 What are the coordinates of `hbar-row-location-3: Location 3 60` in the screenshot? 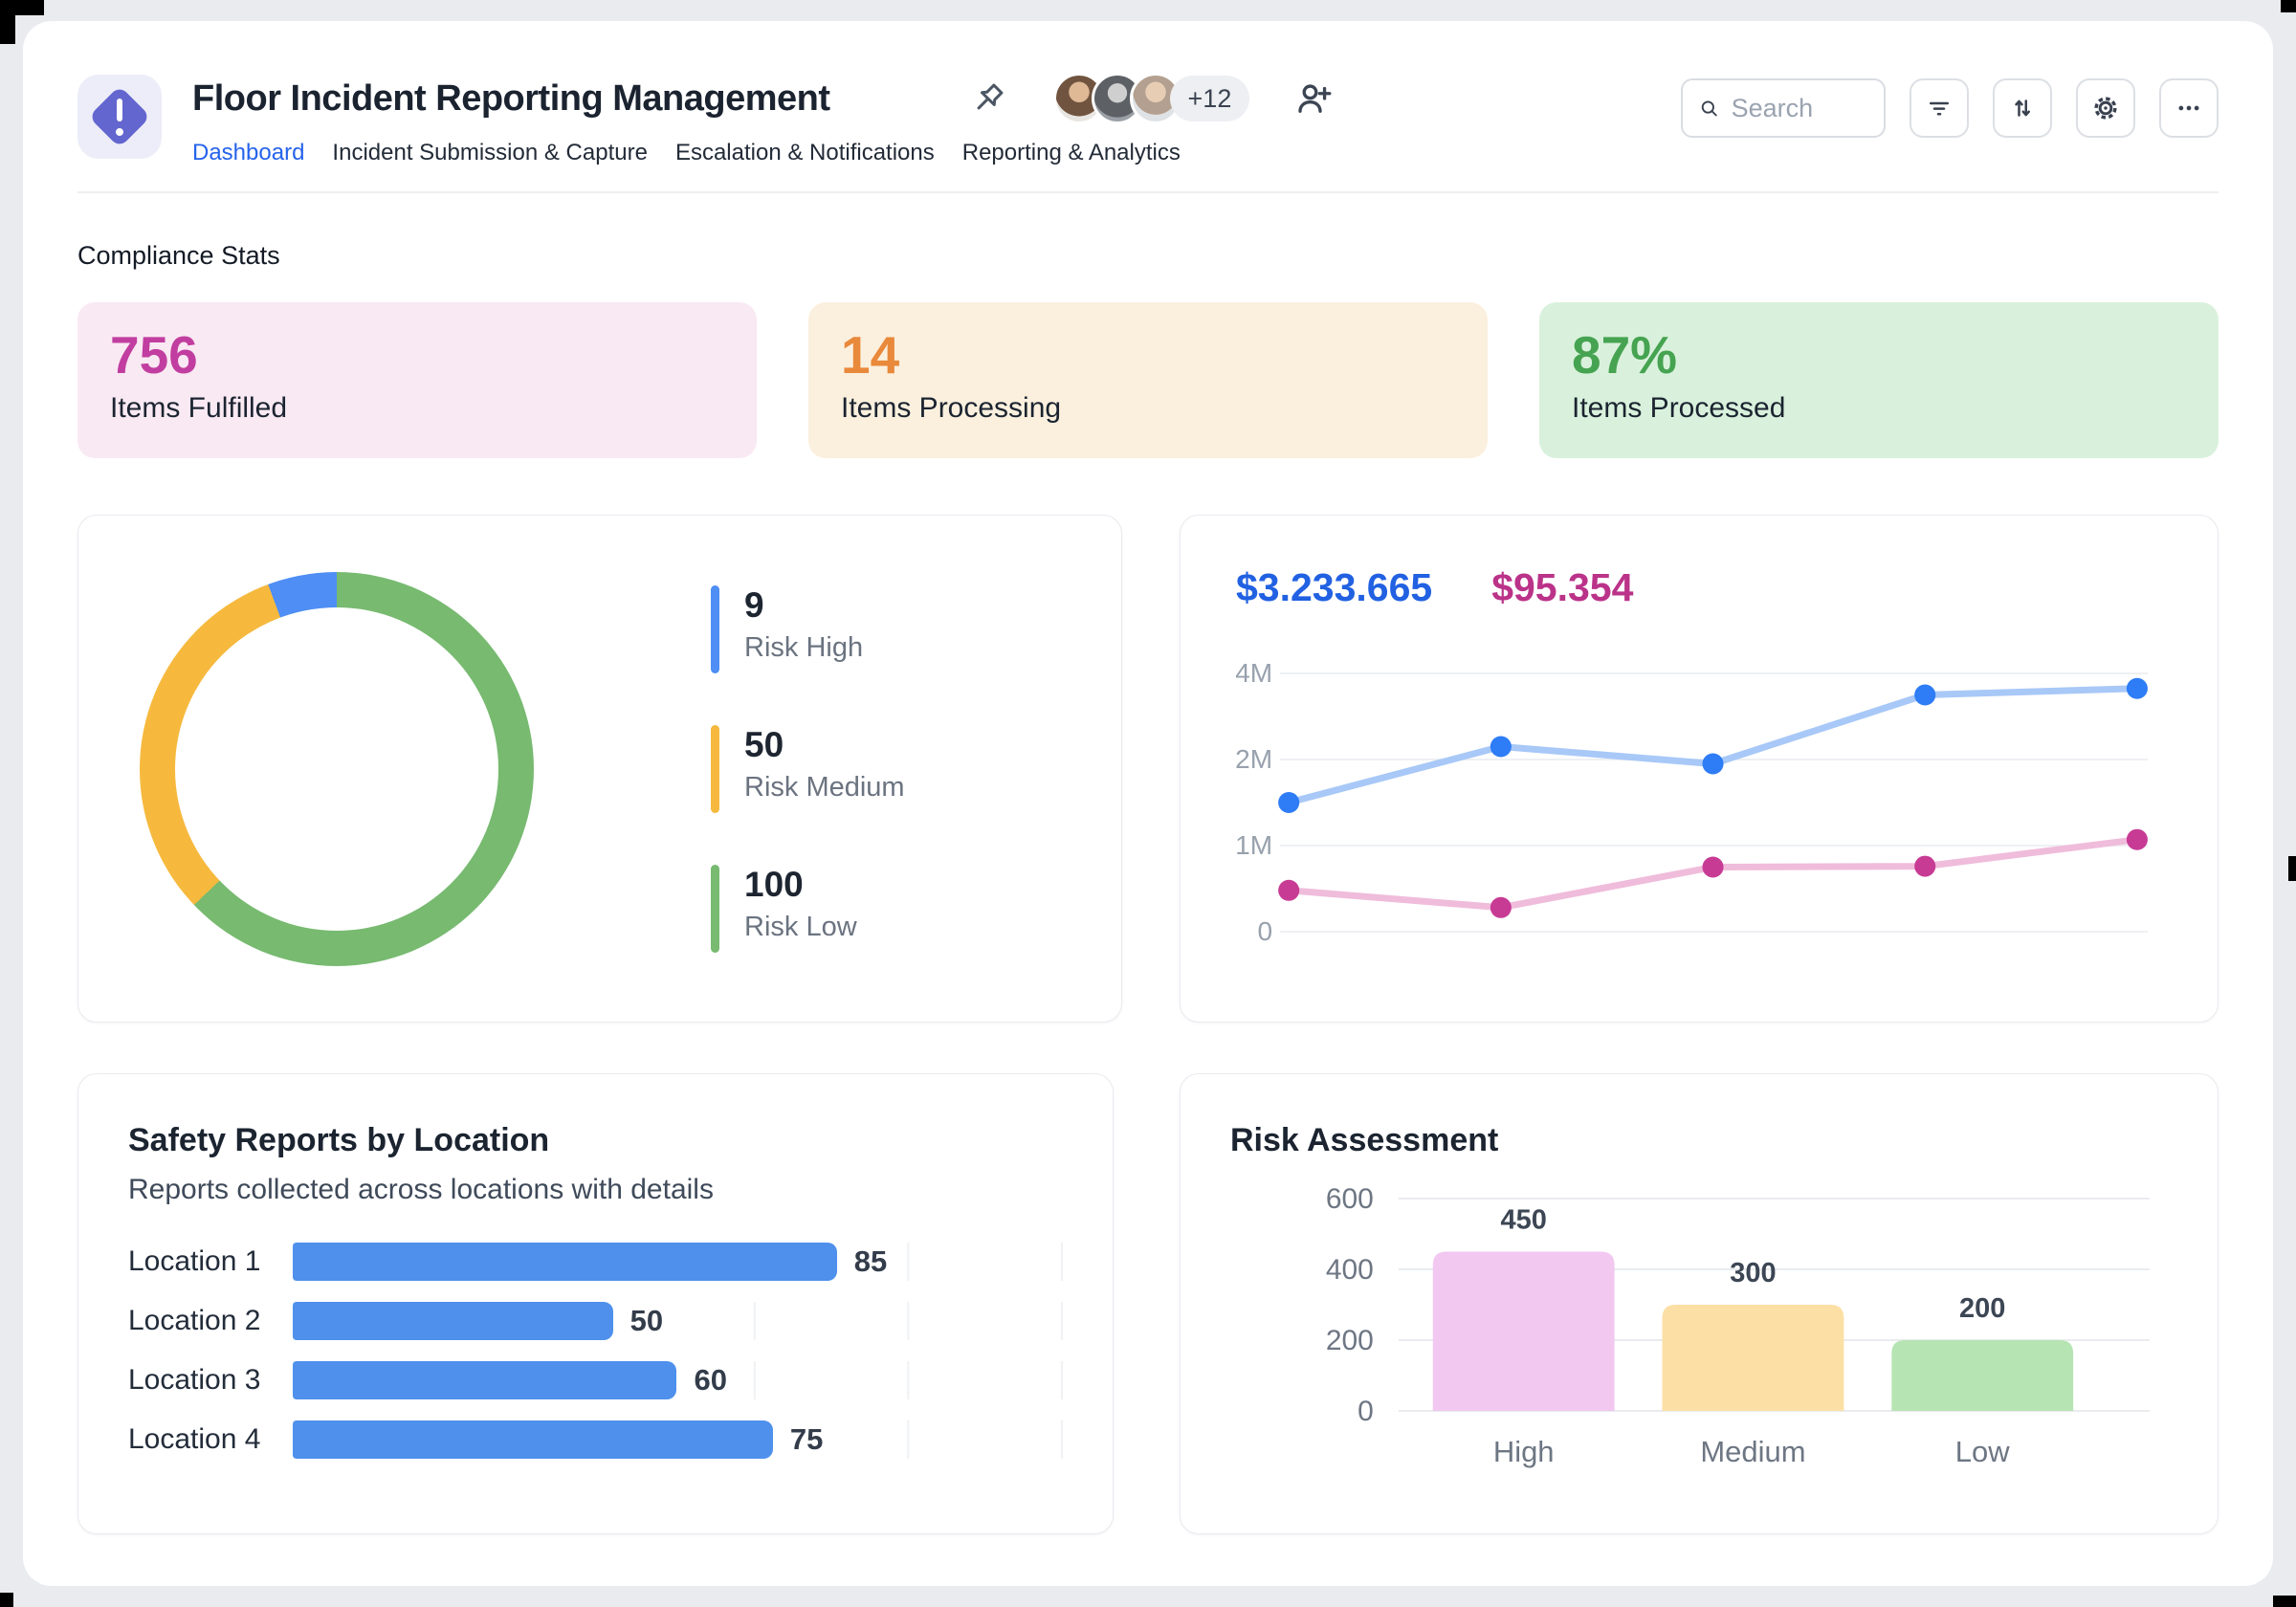 It's located at (596, 1380).